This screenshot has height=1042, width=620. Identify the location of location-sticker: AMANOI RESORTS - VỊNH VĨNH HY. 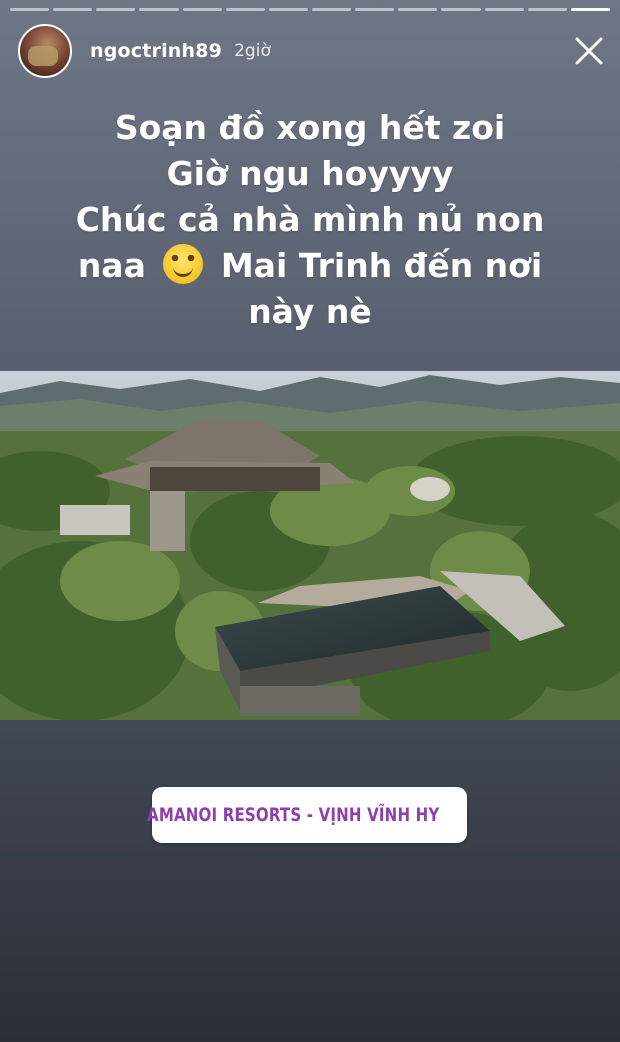
(307, 815).